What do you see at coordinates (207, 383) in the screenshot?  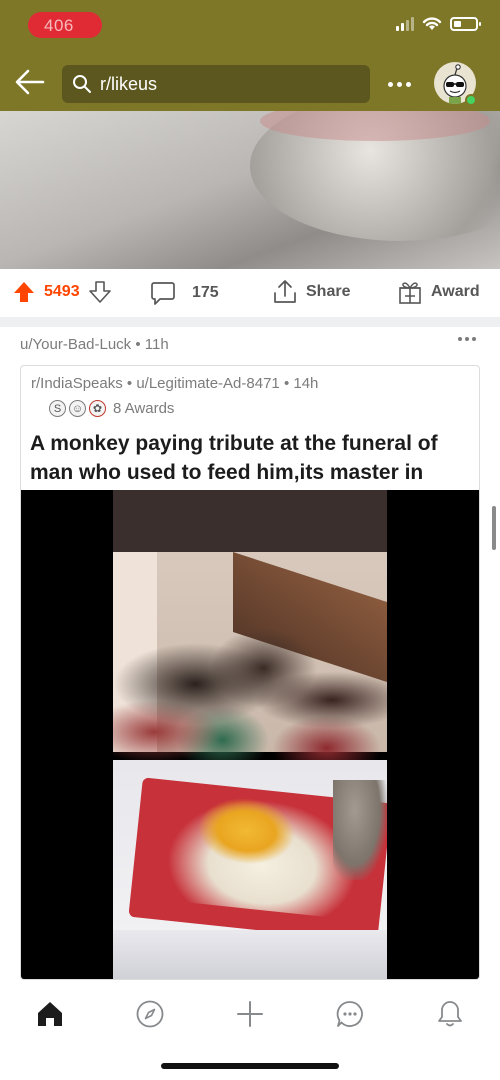 I see `crosspost-author: u/Legitimate-Ad-8471` at bounding box center [207, 383].